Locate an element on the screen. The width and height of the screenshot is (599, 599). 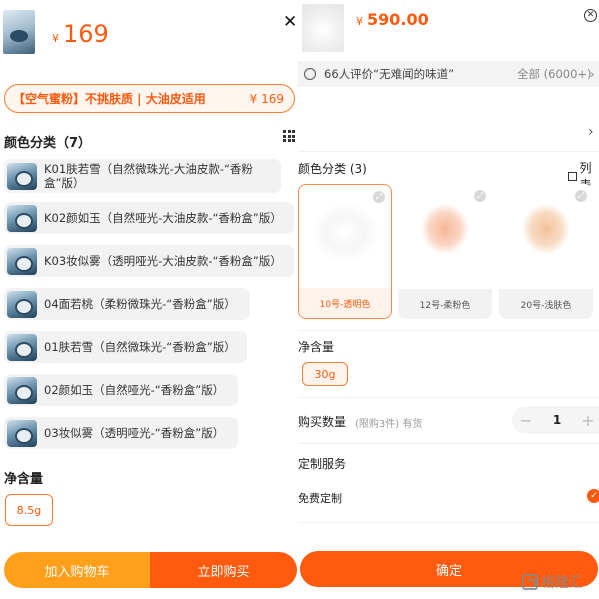
variant-label: K01肤若雪（自然微珠光-大油皮款-“香粉盒”版） is located at coordinates (148, 176).